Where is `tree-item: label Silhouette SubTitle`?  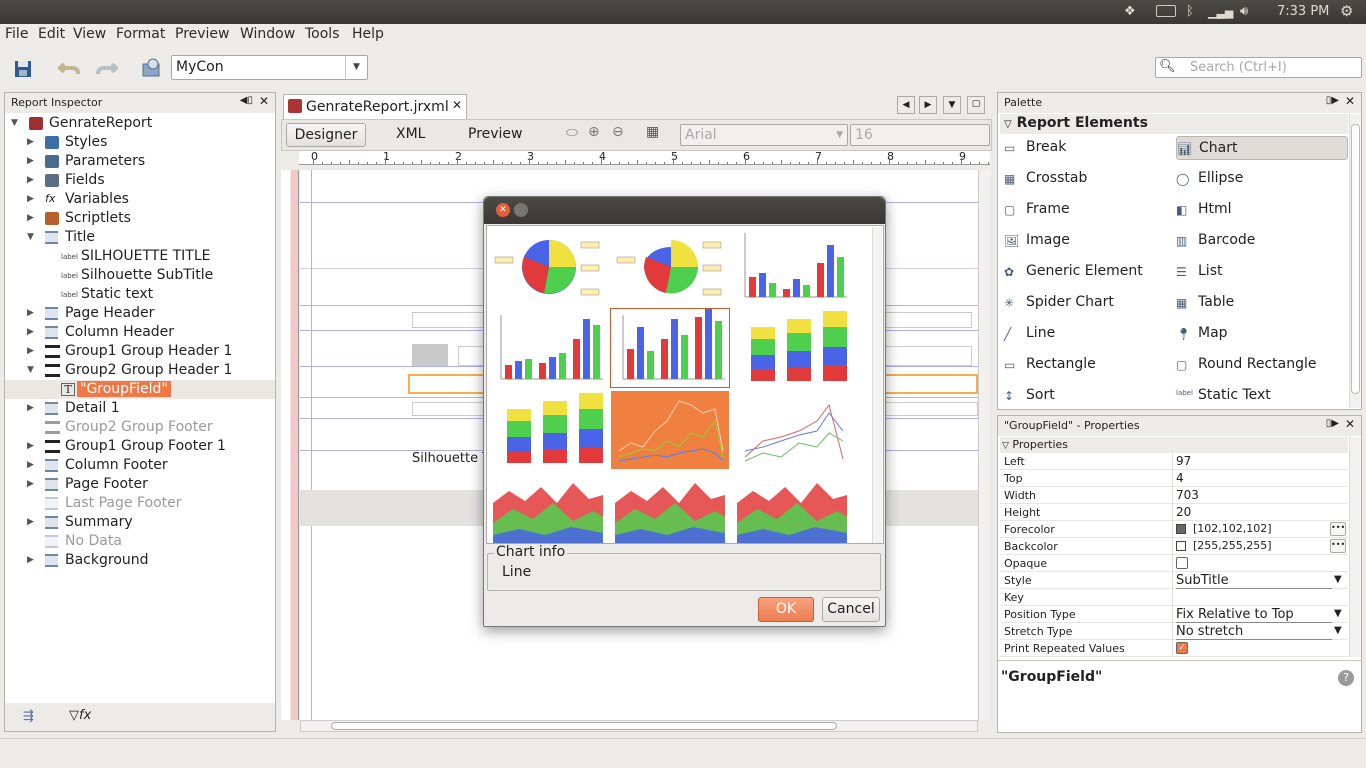 tree-item: label Silhouette SubTitle is located at coordinates (140, 275).